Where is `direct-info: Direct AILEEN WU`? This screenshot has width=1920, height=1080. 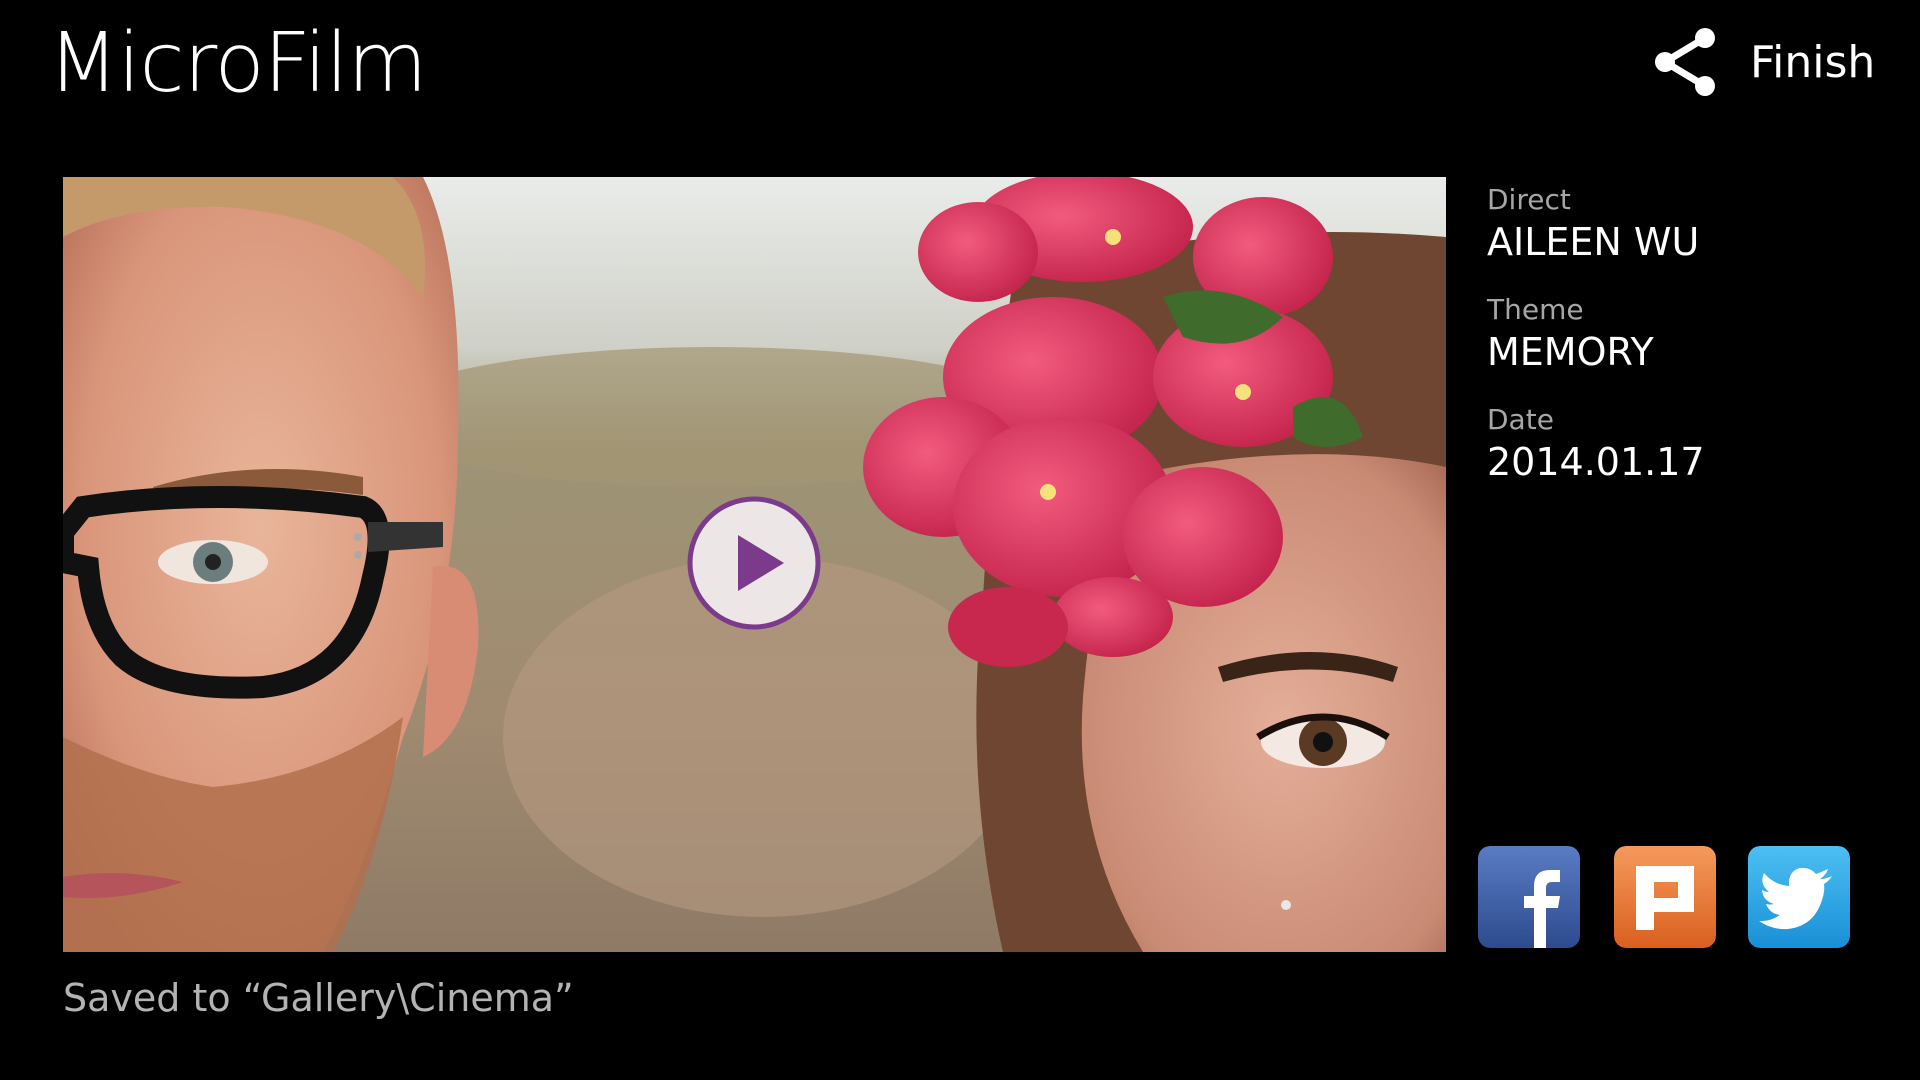
direct-info: Direct AILEEN WU is located at coordinates (1687, 222).